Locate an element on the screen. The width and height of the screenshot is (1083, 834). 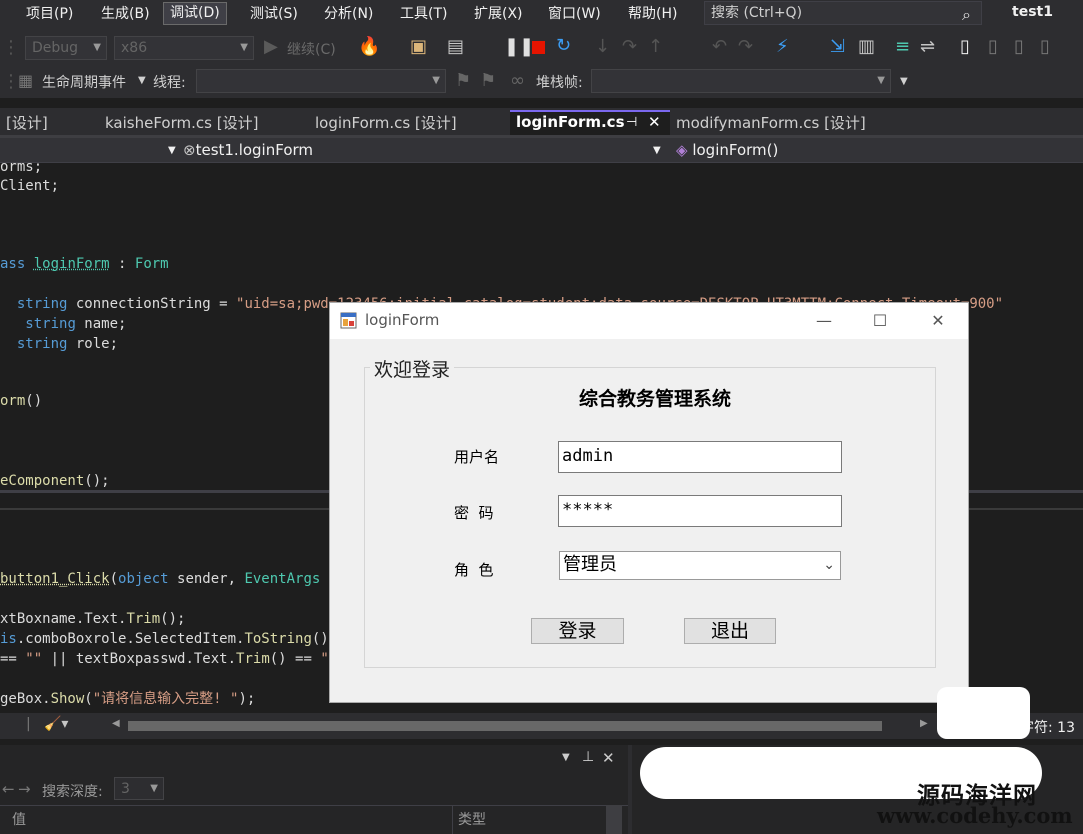
scroll-right-icon: ▶ is located at coordinates (924, 723).